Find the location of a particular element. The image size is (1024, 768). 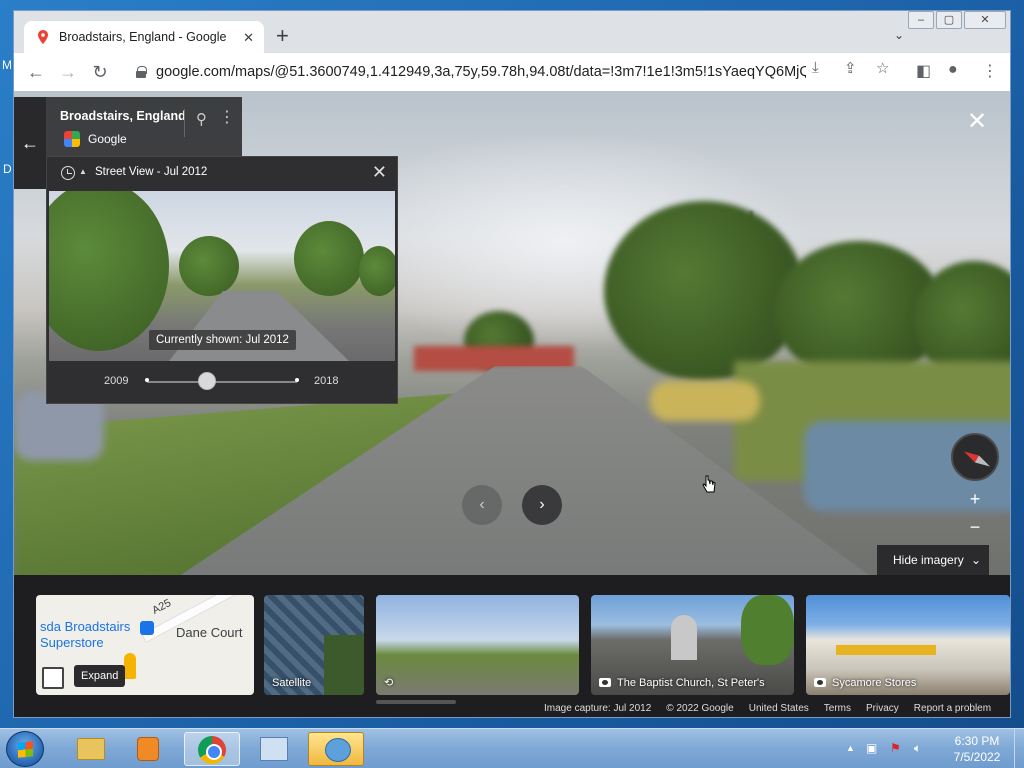

year-slider: 2009 2018 is located at coordinates (222, 382).